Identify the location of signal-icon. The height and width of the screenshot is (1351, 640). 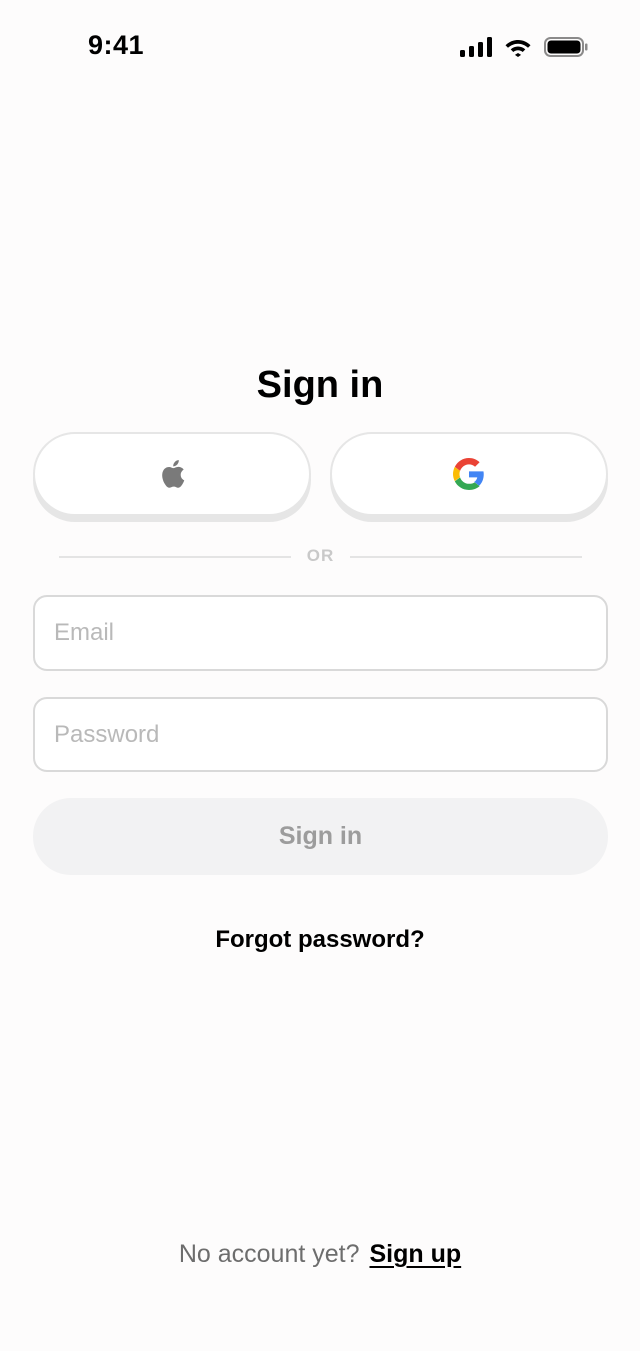
(476, 46).